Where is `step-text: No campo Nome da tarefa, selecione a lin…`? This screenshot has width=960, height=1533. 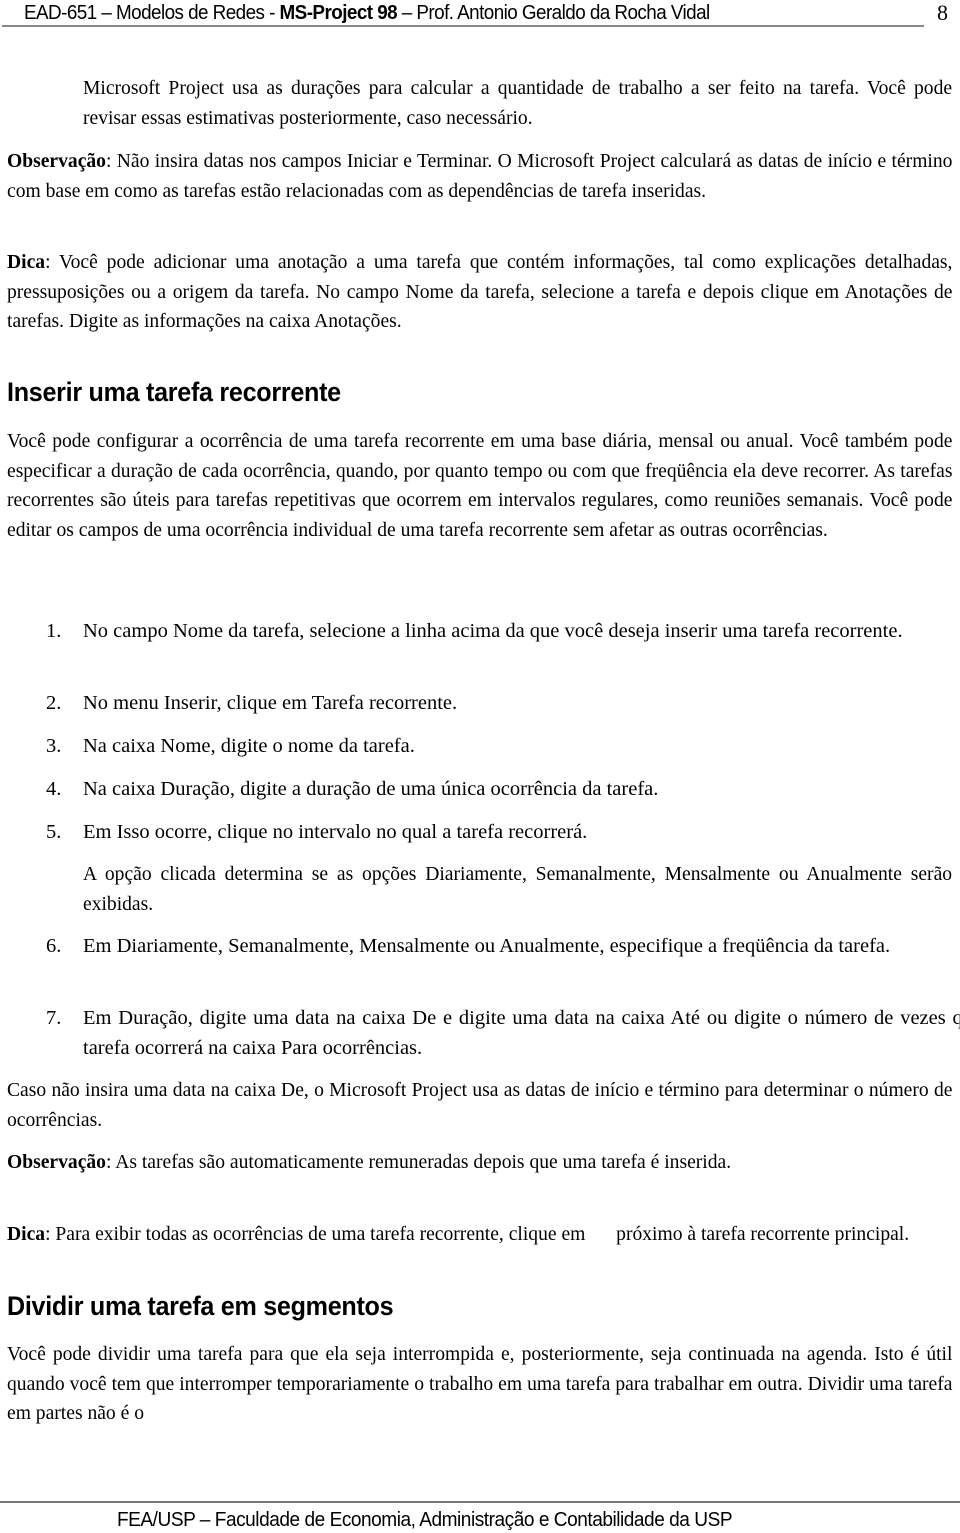 step-text: No campo Nome da tarefa, selecione a lin… is located at coordinates (493, 631).